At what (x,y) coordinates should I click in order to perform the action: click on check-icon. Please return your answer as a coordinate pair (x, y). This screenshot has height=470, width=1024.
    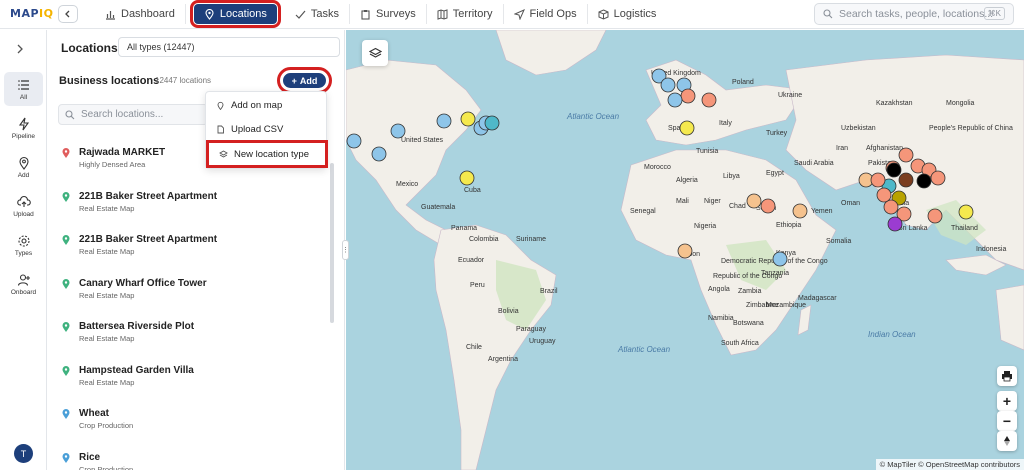
    Looking at the image, I should click on (300, 14).